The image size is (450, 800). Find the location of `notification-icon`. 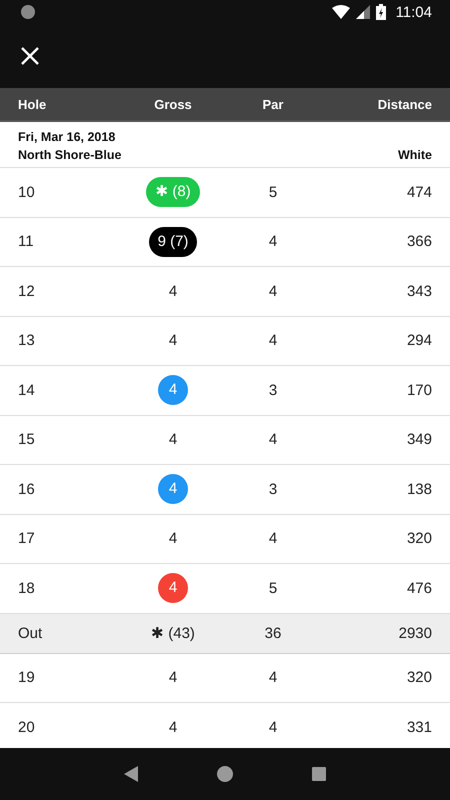

notification-icon is located at coordinates (28, 12).